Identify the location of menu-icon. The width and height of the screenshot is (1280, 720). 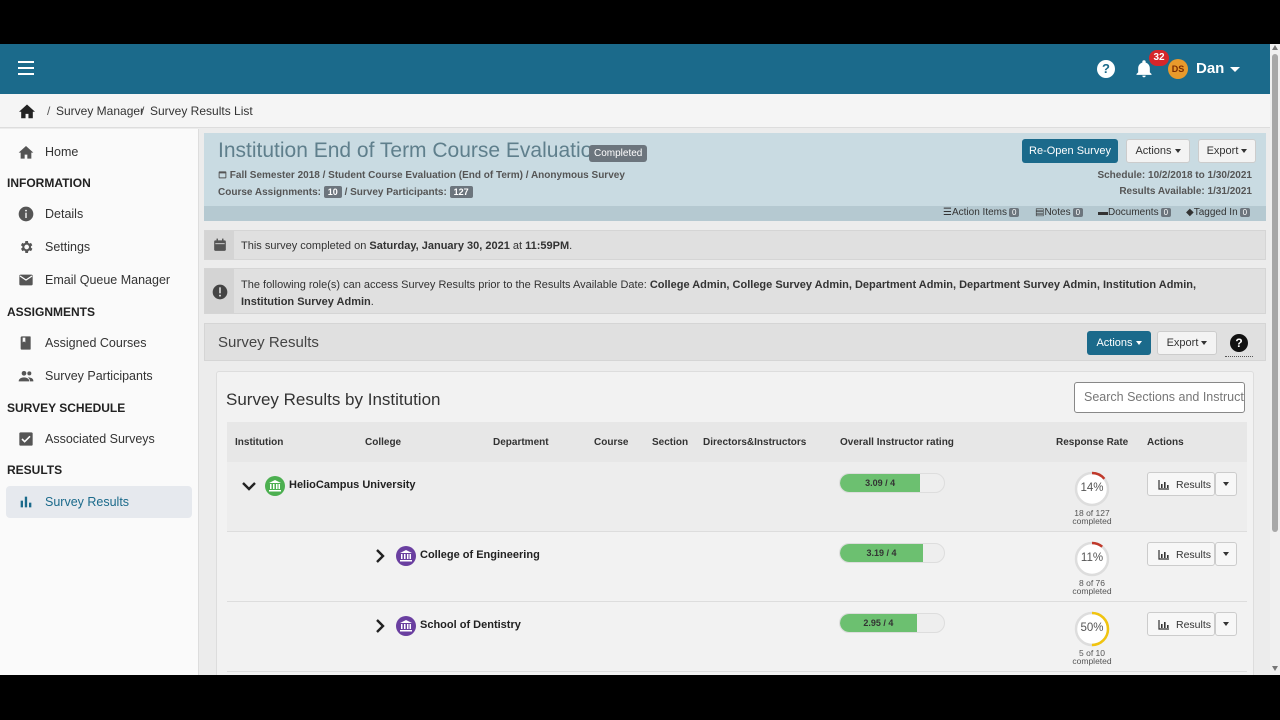
(26, 68).